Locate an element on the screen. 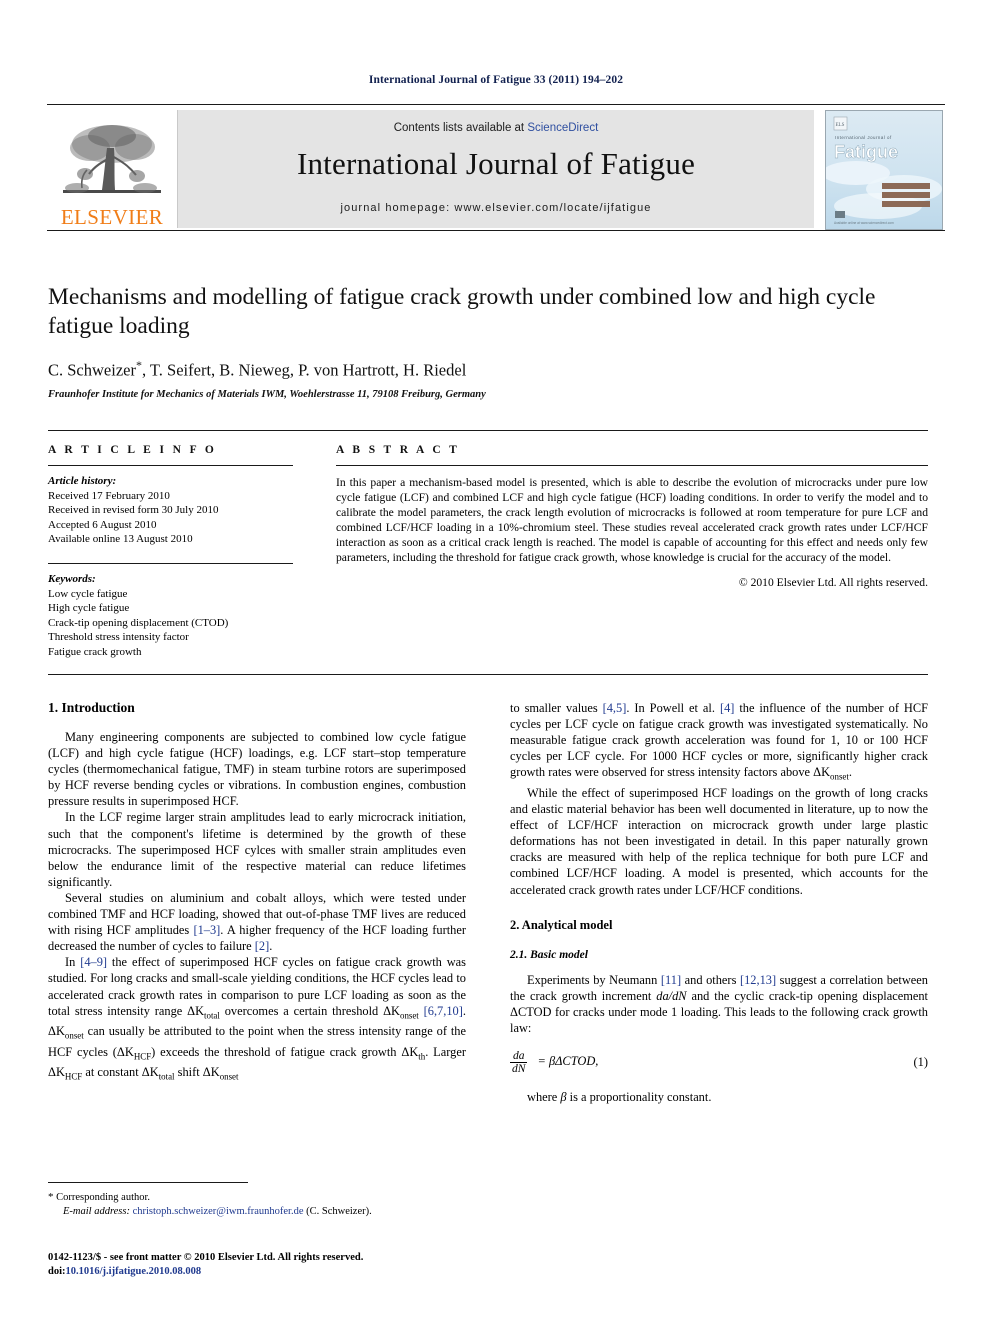 This screenshot has height=1323, width=992. paragraph-text: at constant ΔK is located at coordinates (120, 1072).